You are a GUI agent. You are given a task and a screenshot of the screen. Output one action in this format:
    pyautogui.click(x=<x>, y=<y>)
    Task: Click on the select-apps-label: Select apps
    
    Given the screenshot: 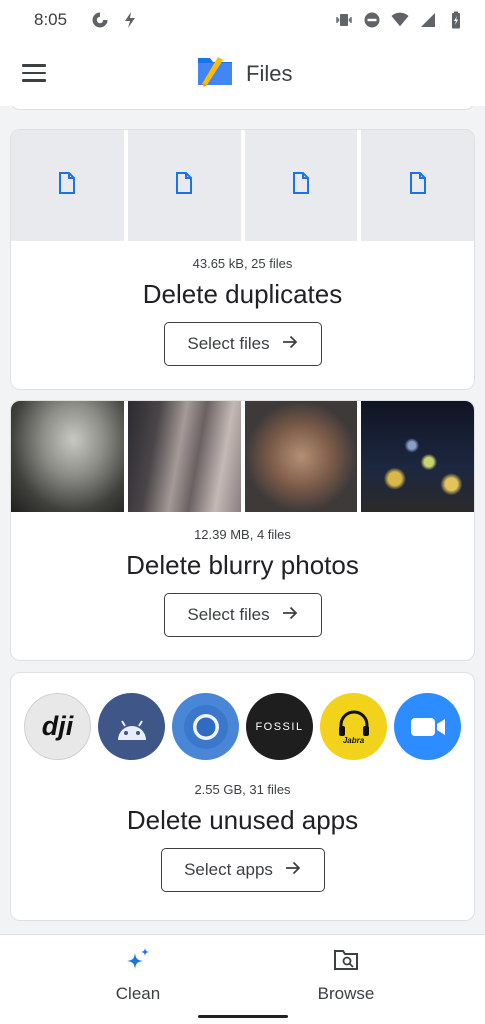 What is the action you would take?
    pyautogui.click(x=228, y=869)
    